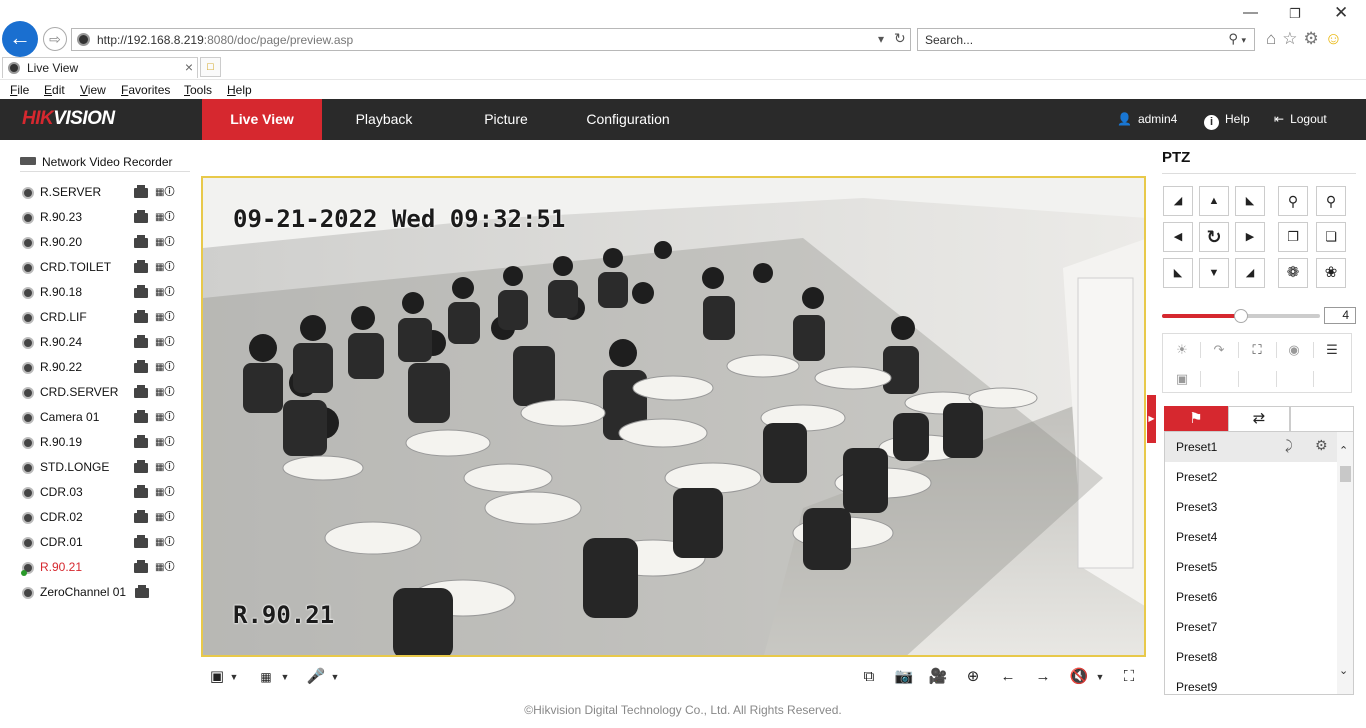 The image size is (1366, 728). What do you see at coordinates (19, 90) in the screenshot?
I see `menu-file: File` at bounding box center [19, 90].